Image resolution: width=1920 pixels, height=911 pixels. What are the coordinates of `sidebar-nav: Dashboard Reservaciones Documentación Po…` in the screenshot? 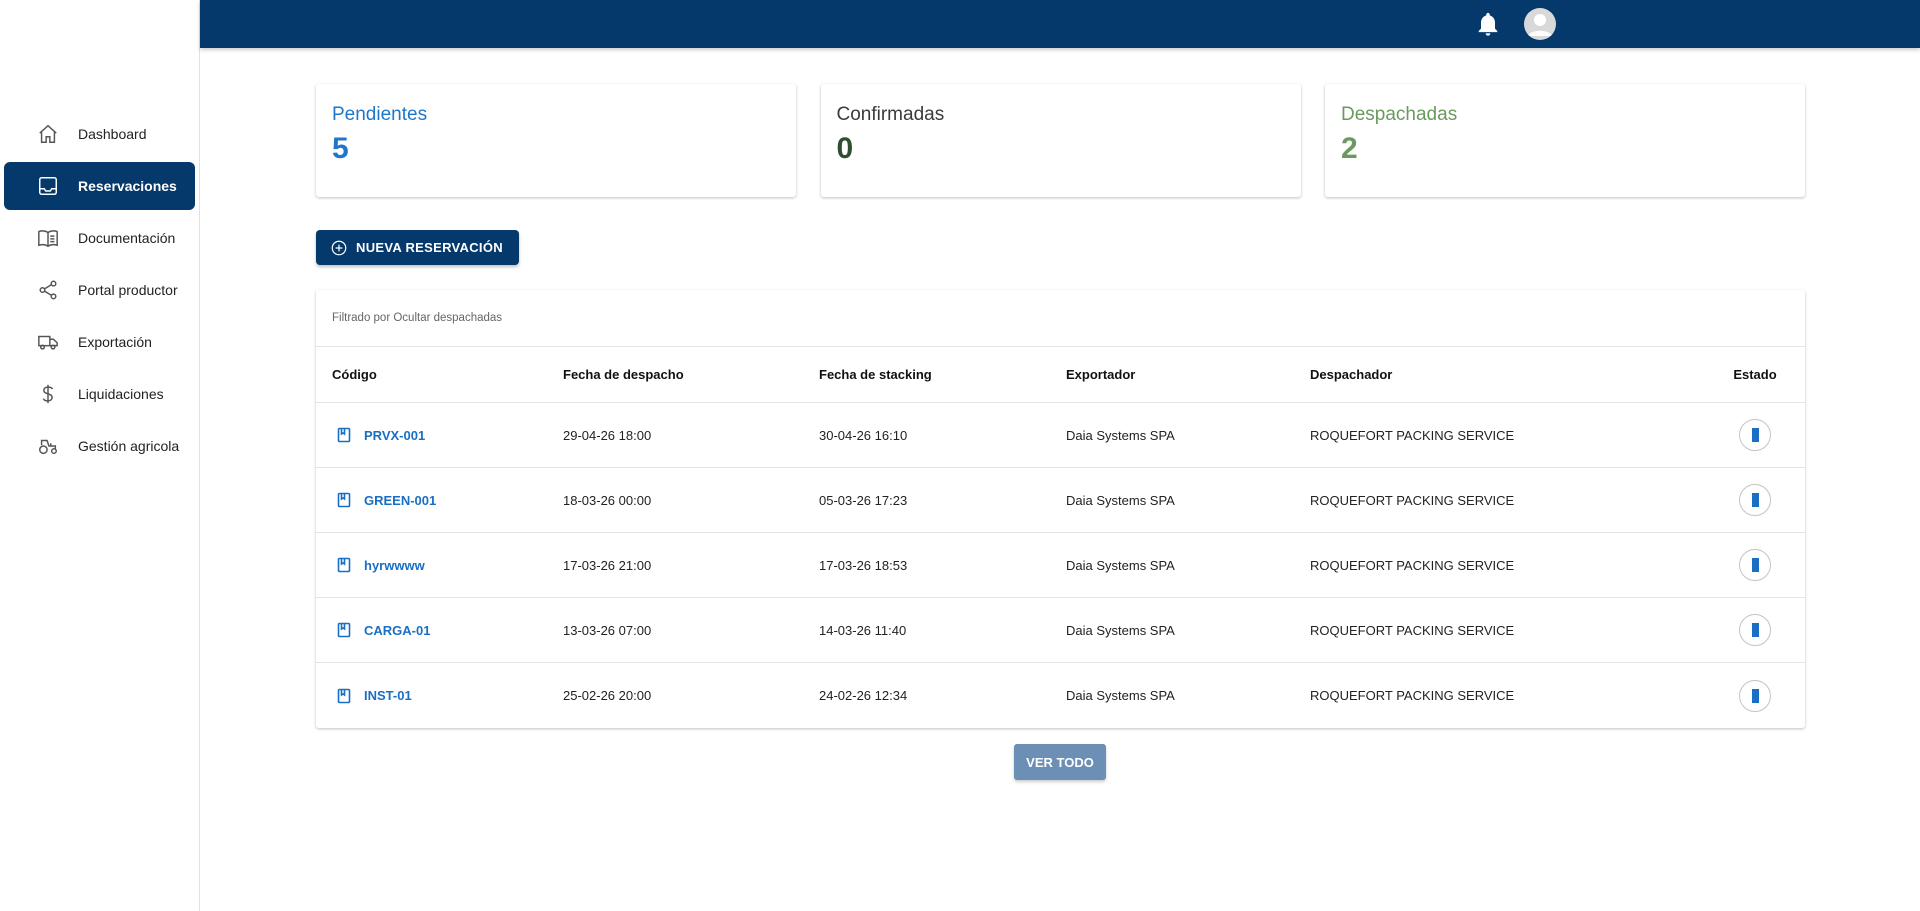 It's located at (100, 292).